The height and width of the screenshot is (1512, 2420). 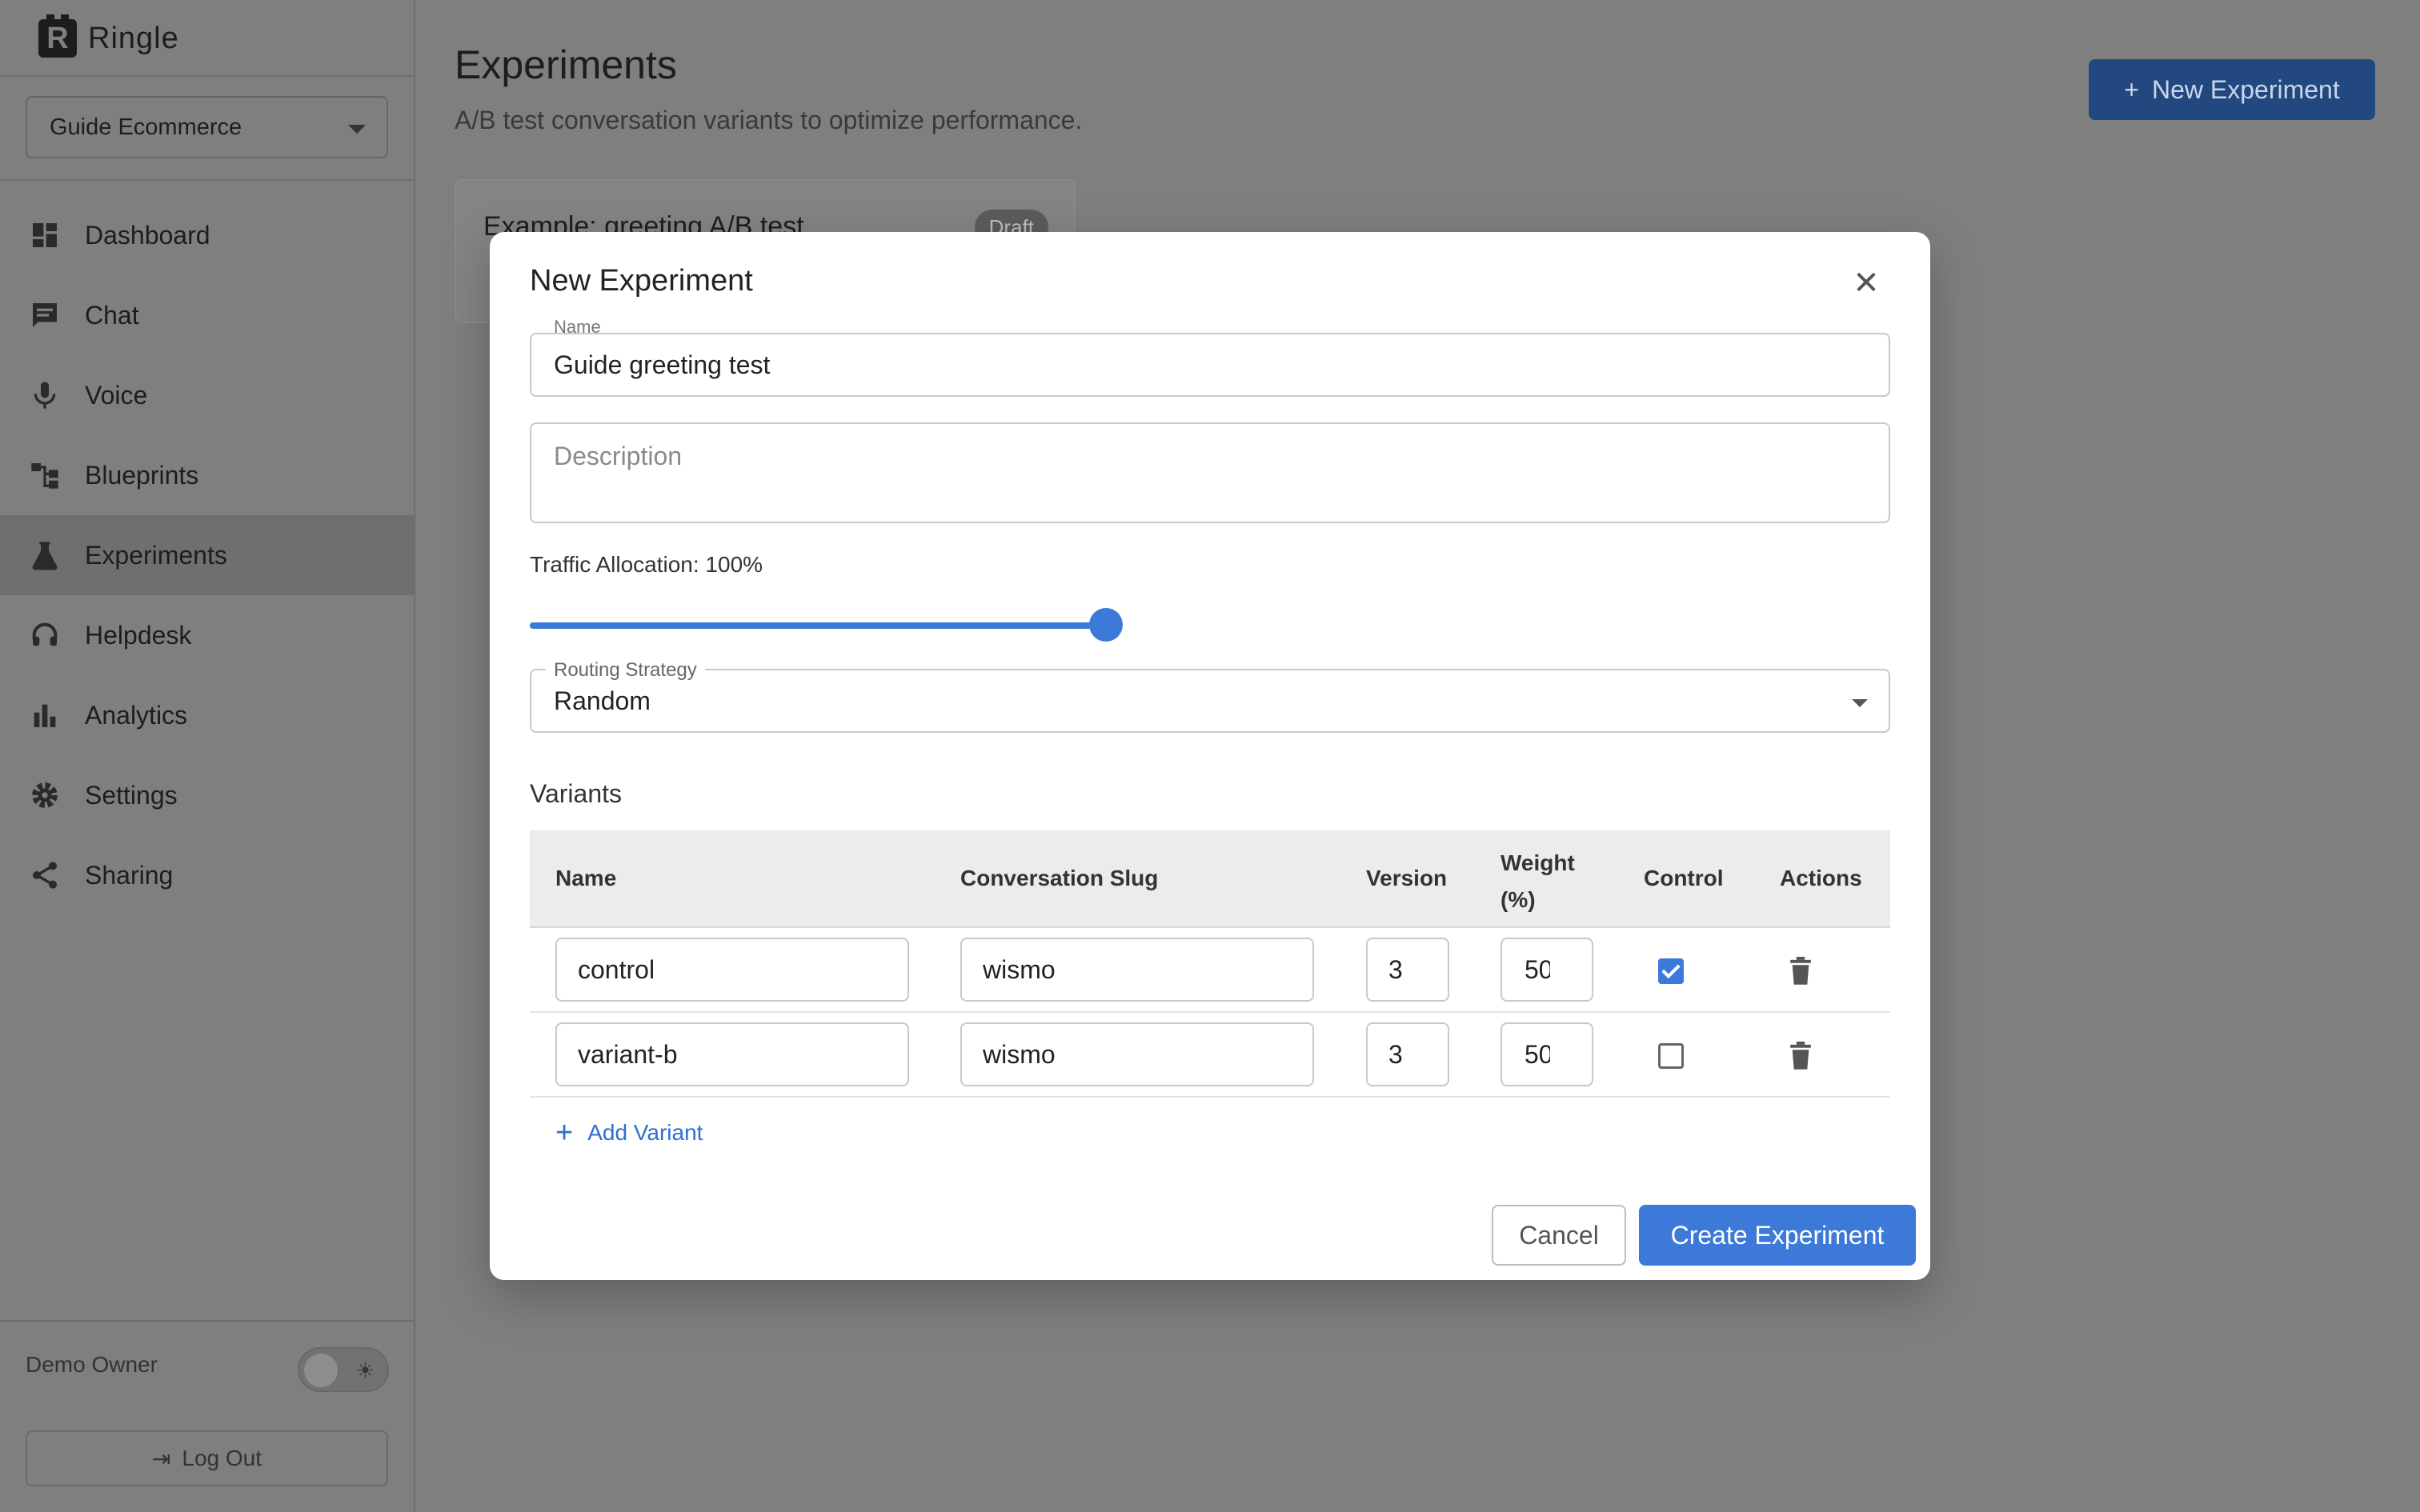 What do you see at coordinates (146, 127) in the screenshot?
I see `workspace-select-value: Guide Ecommerce` at bounding box center [146, 127].